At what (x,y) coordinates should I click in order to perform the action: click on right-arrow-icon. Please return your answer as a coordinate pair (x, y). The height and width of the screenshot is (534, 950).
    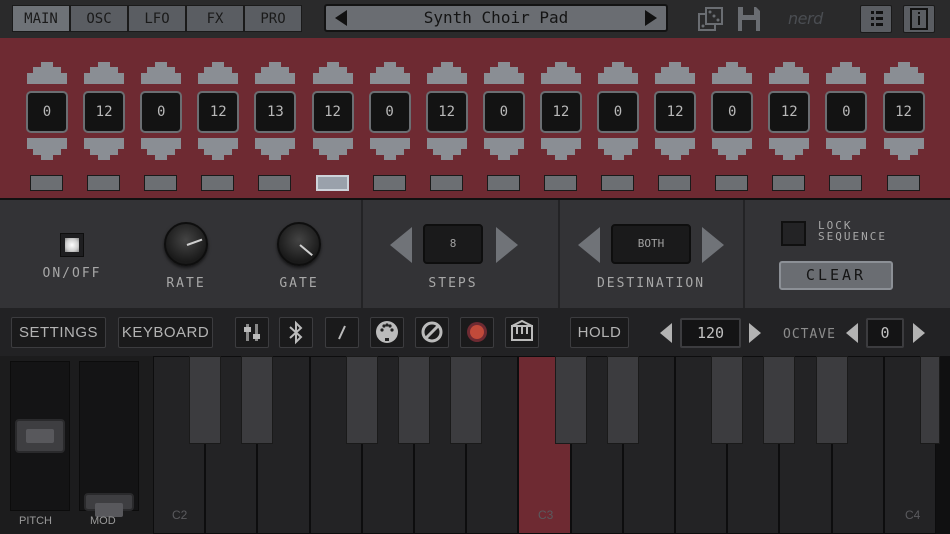
    Looking at the image, I should click on (651, 18).